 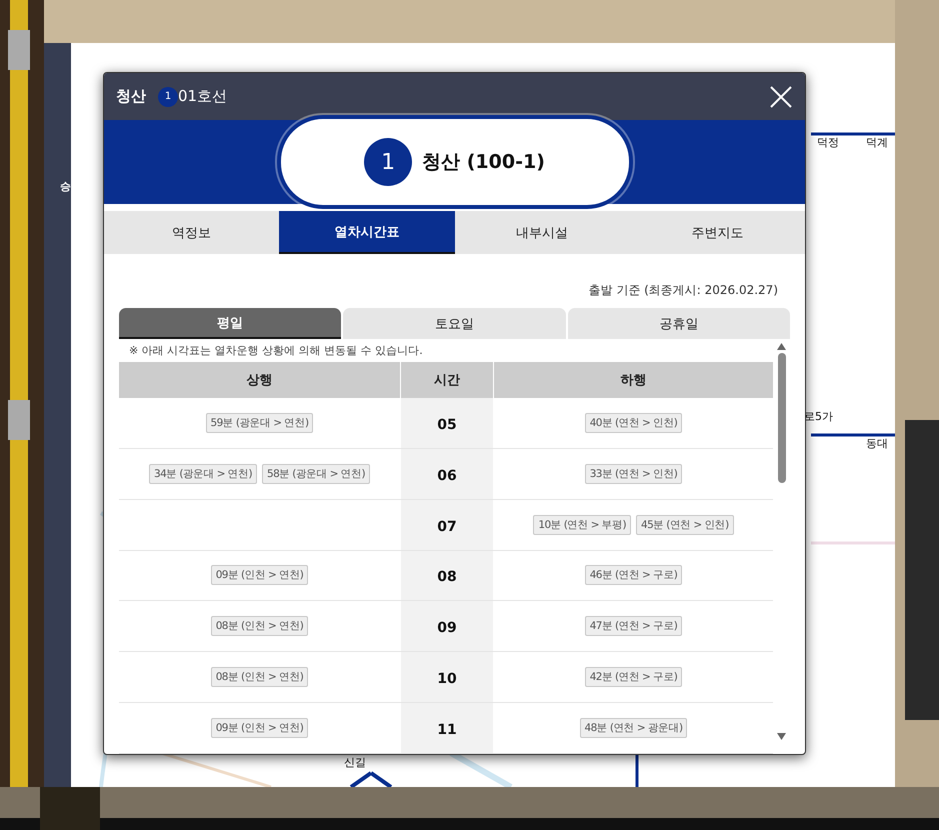 What do you see at coordinates (65, 186) in the screenshot?
I see `sidebar-label: 승` at bounding box center [65, 186].